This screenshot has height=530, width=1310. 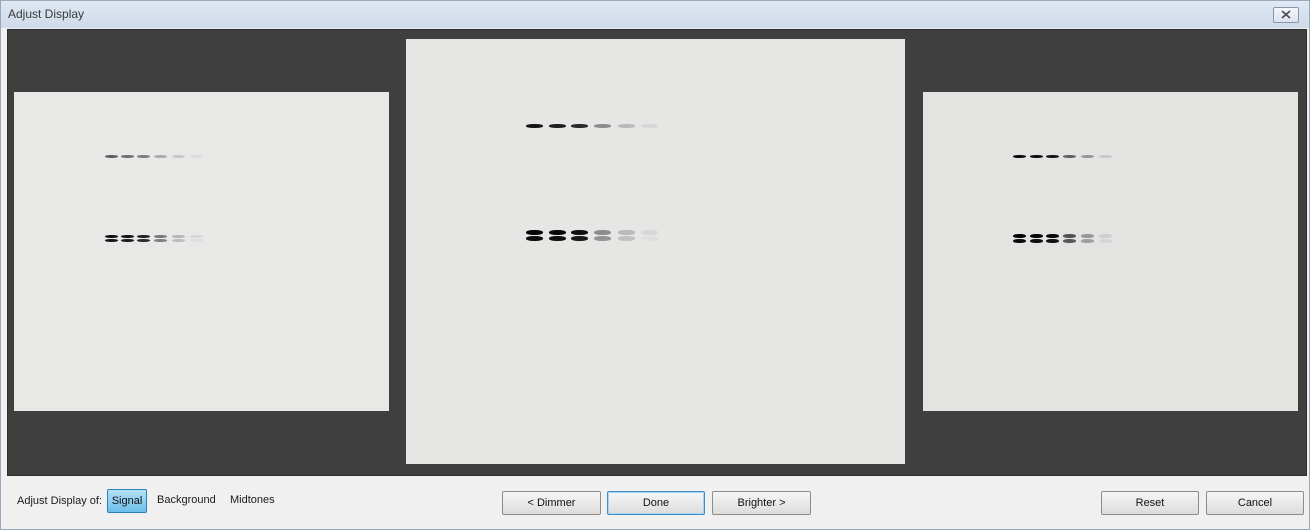 I want to click on title-bar: Adjust Display, so click(x=655, y=14).